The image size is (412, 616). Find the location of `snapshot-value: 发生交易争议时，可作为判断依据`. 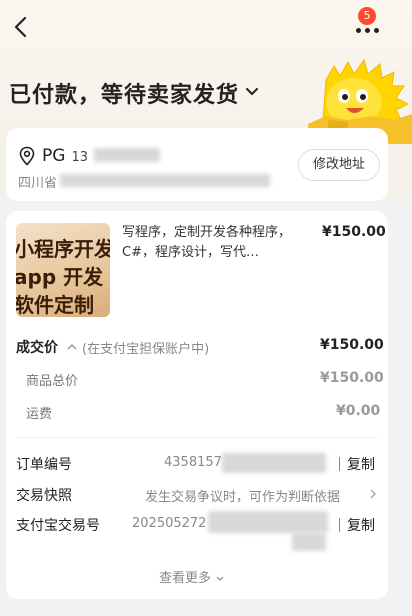

snapshot-value: 发生交易争议时，可作为判断依据 is located at coordinates (242, 495).